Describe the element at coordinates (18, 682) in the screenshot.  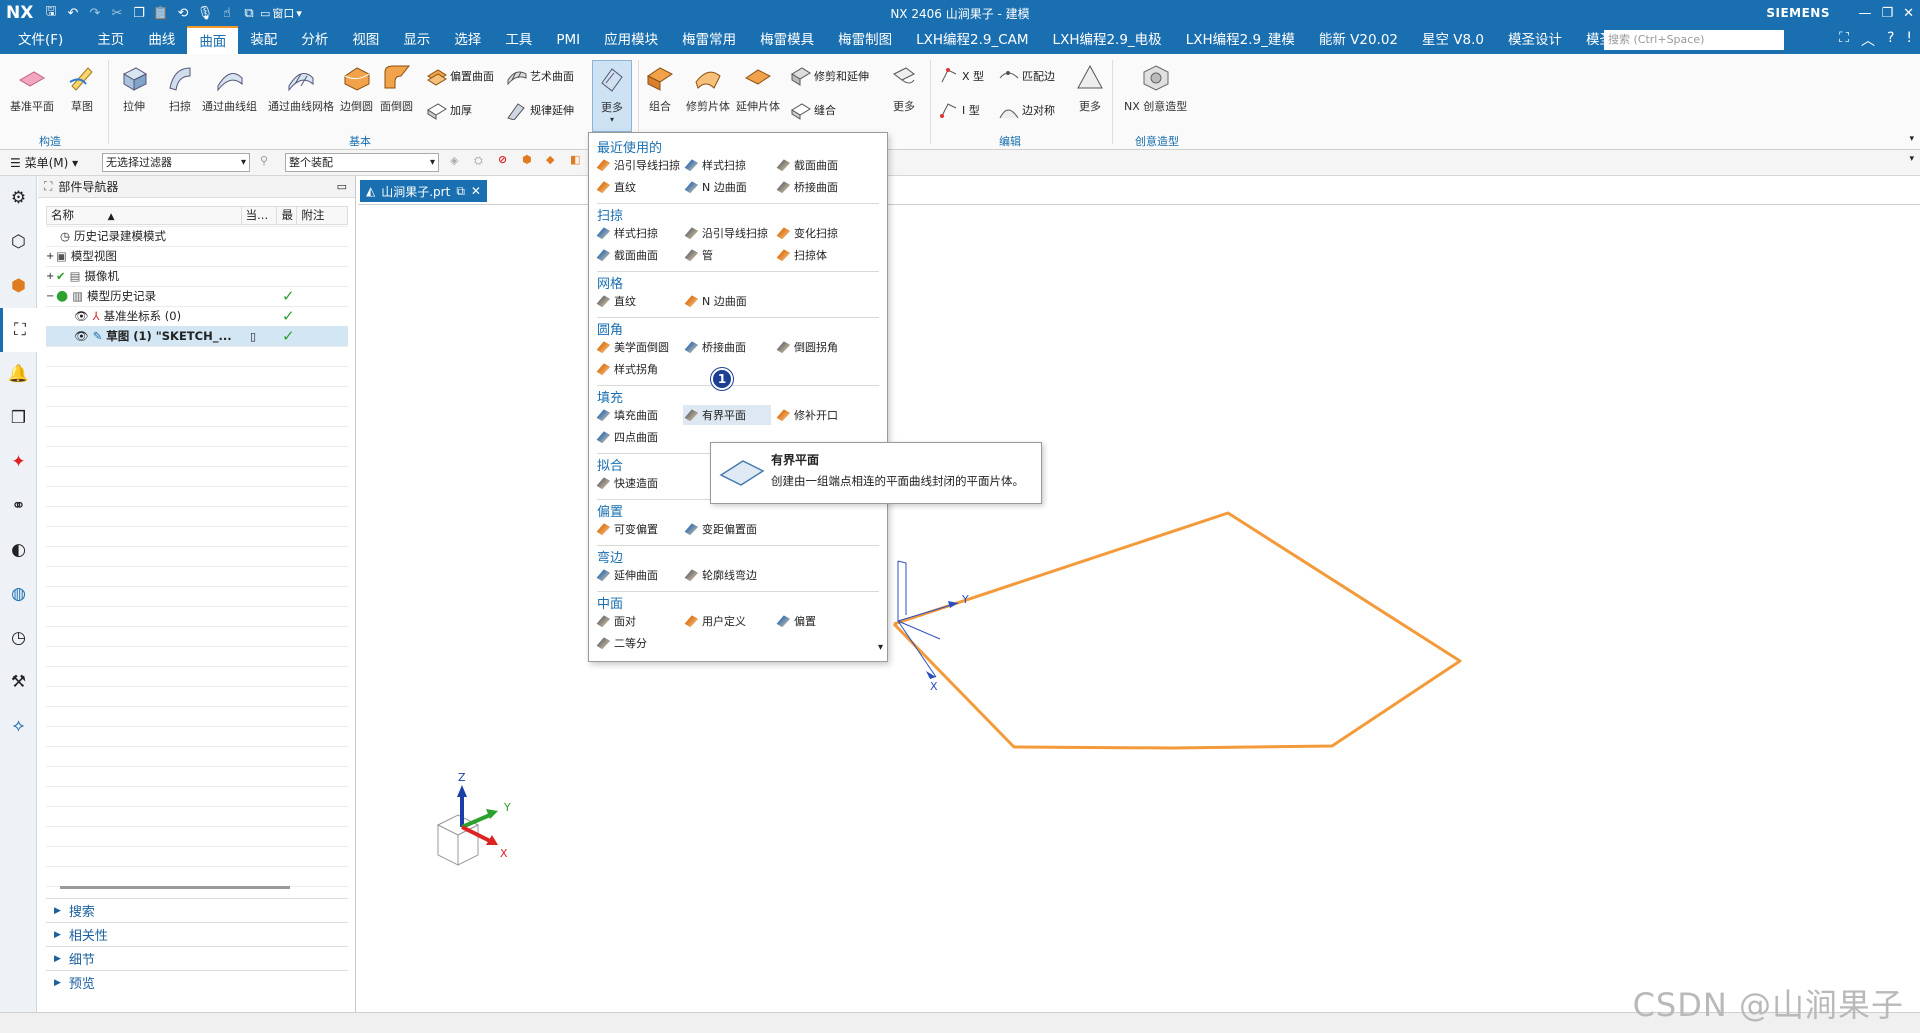
I see `role-tools-icon: ⚒` at that location.